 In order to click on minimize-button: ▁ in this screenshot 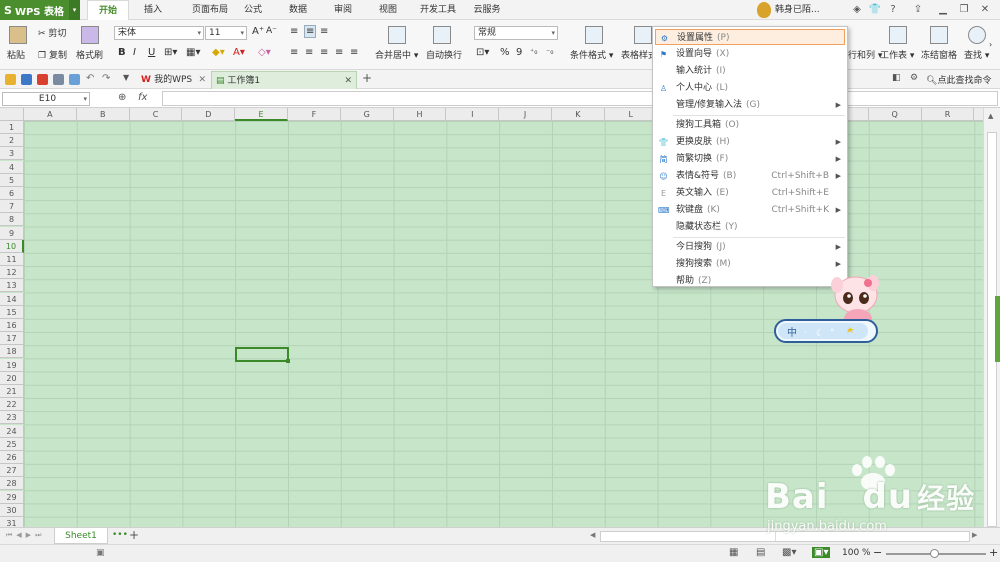, I will do `click(943, 10)`.